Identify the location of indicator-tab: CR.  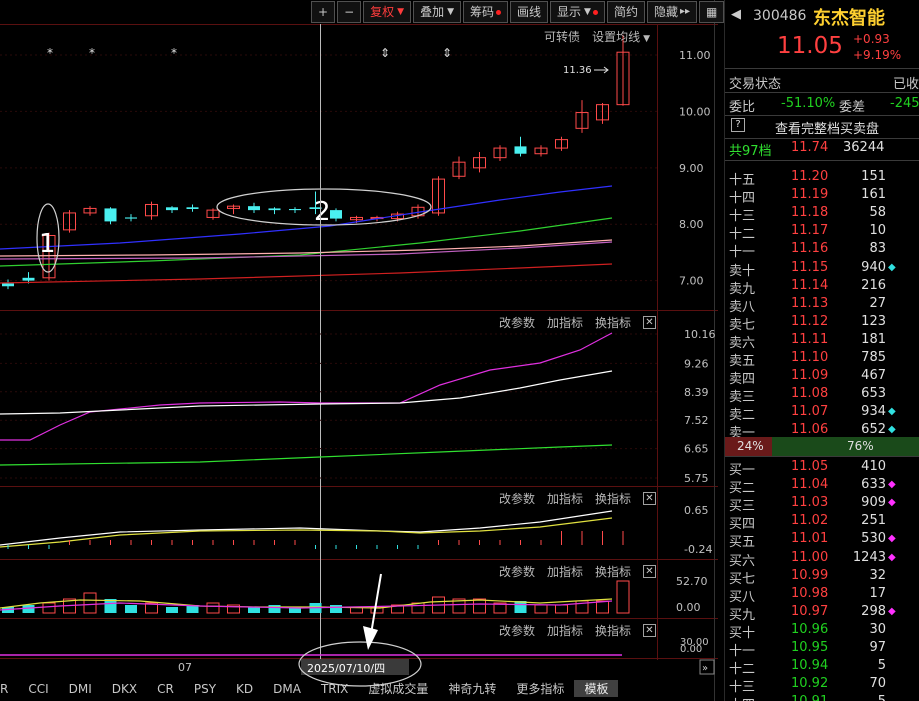
(165, 689).